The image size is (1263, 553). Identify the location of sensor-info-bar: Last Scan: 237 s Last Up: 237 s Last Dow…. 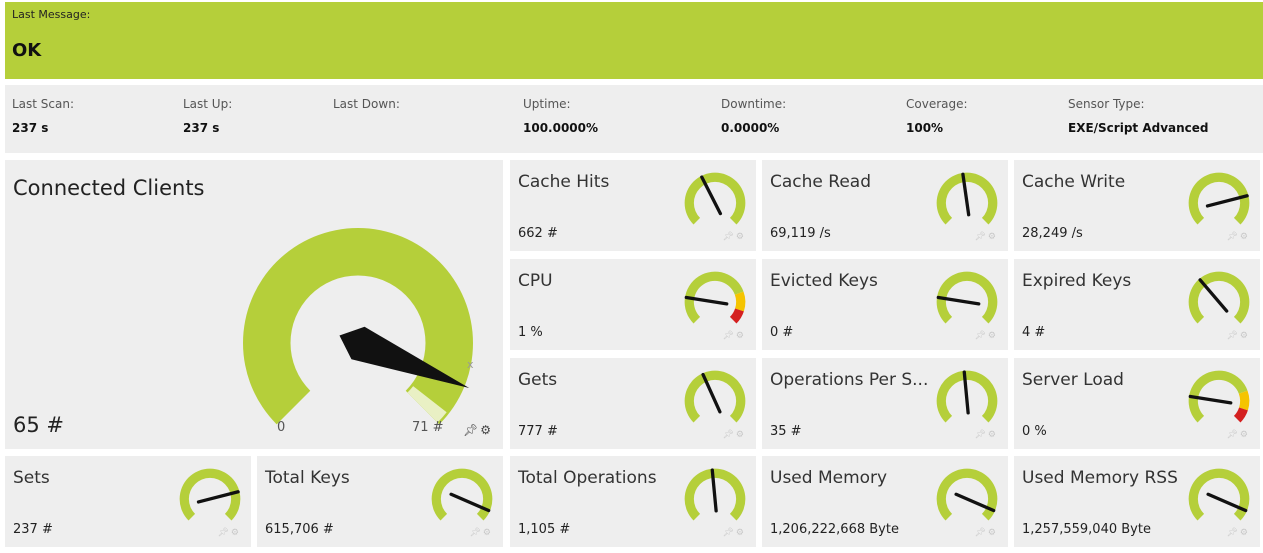
(634, 119).